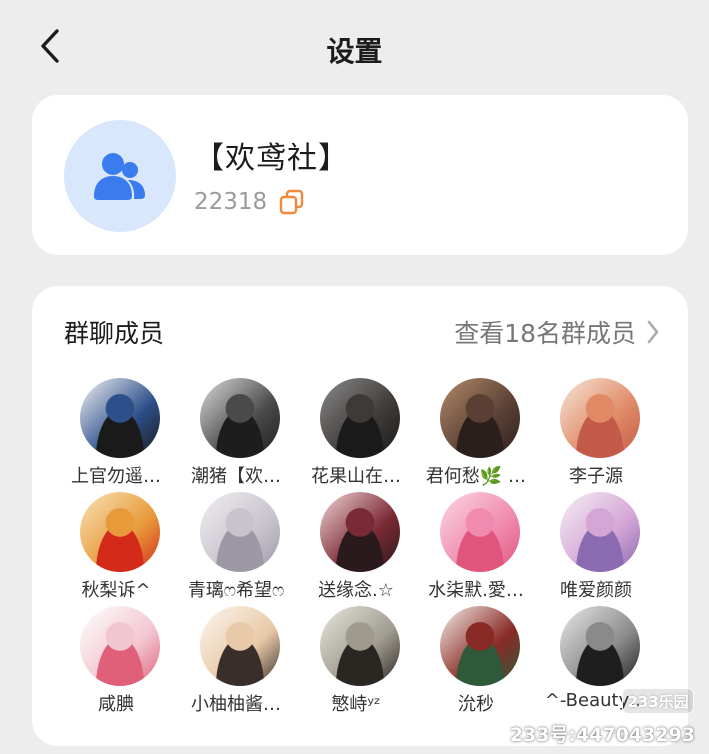 The height and width of the screenshot is (754, 709). Describe the element at coordinates (116, 704) in the screenshot. I see `member-name: 咸腆` at that location.